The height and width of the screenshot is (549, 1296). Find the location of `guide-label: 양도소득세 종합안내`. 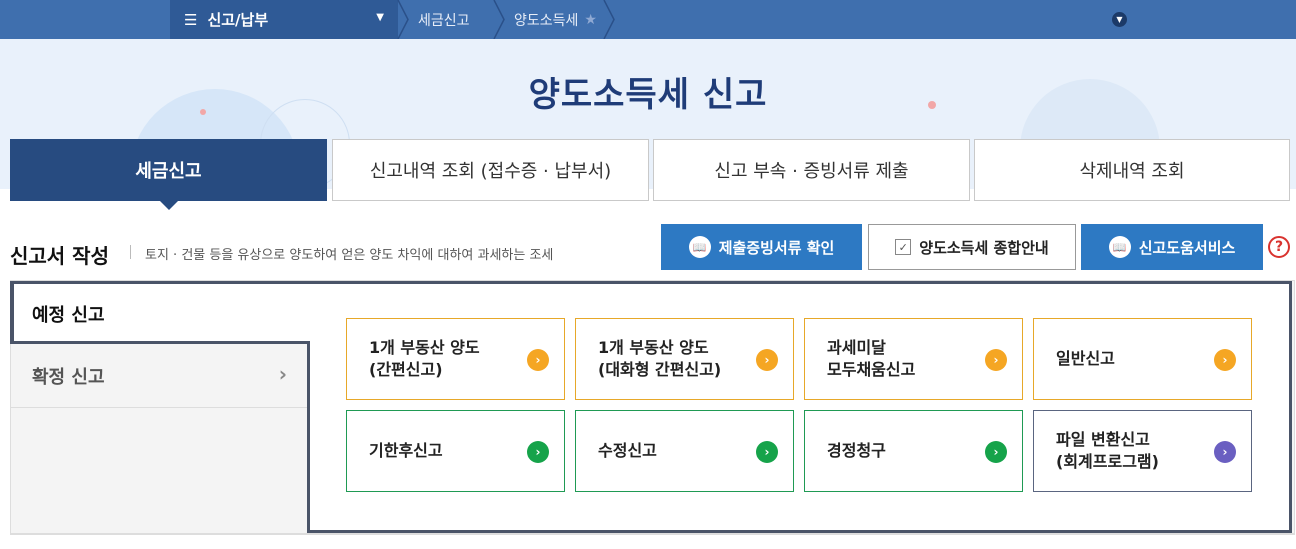

guide-label: 양도소득세 종합안내 is located at coordinates (984, 247).